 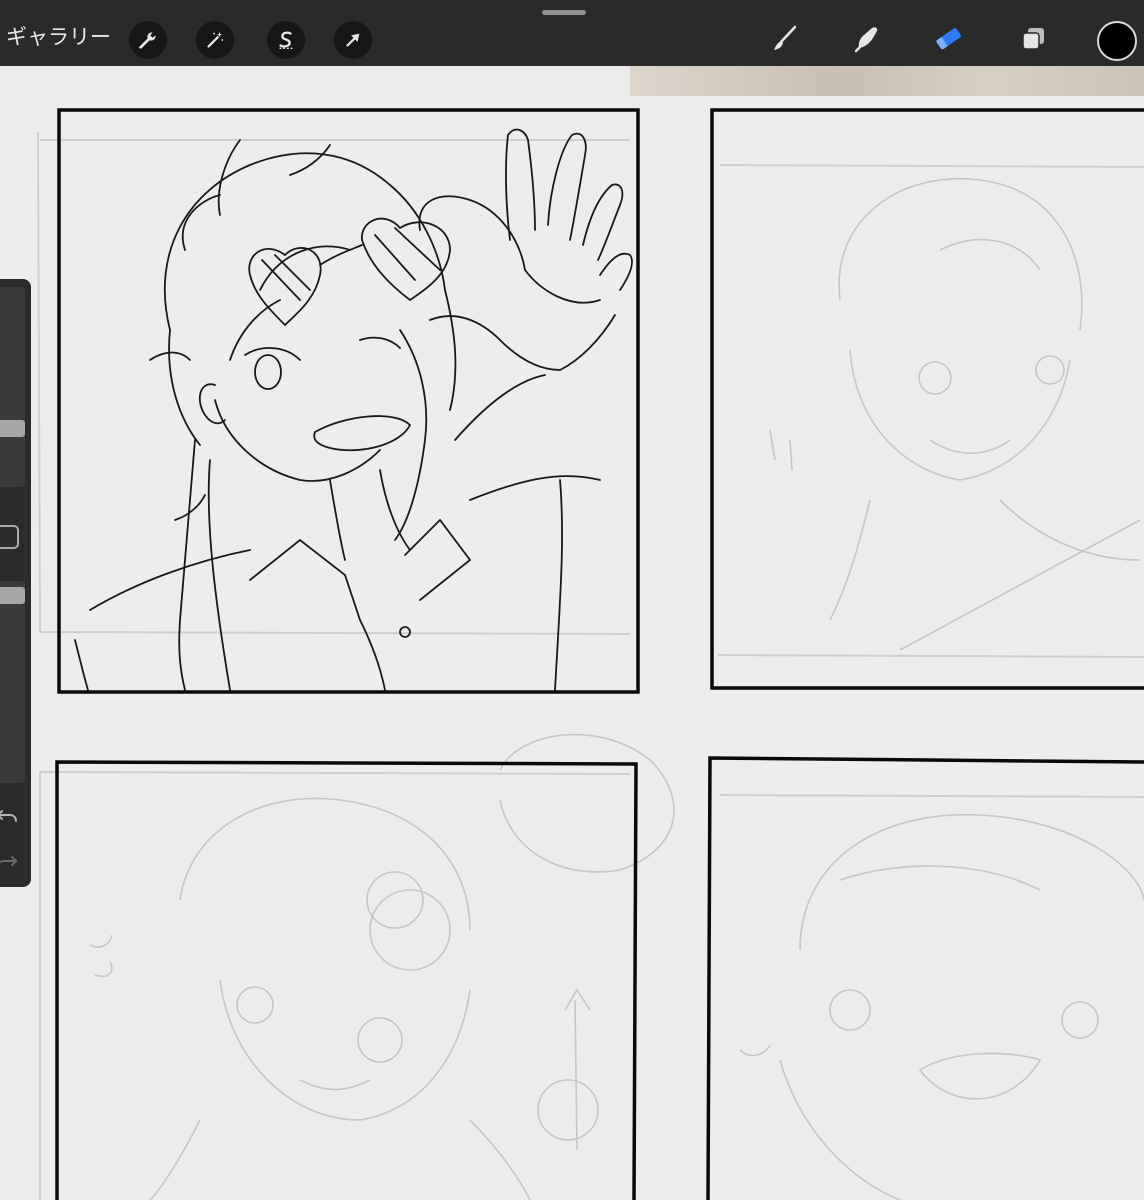 I want to click on opacity-slider, so click(x=12, y=682).